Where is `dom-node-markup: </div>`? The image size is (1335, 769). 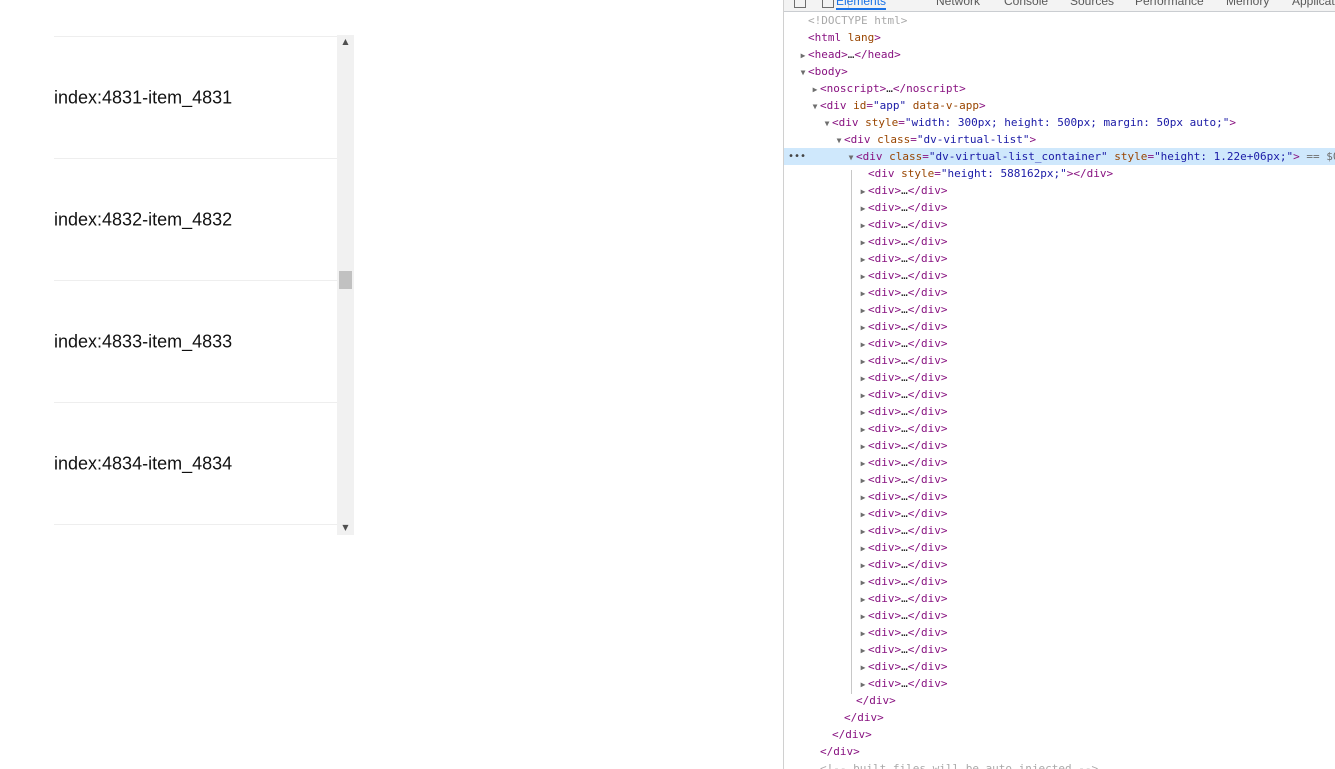
dom-node-markup: </div> is located at coordinates (840, 751).